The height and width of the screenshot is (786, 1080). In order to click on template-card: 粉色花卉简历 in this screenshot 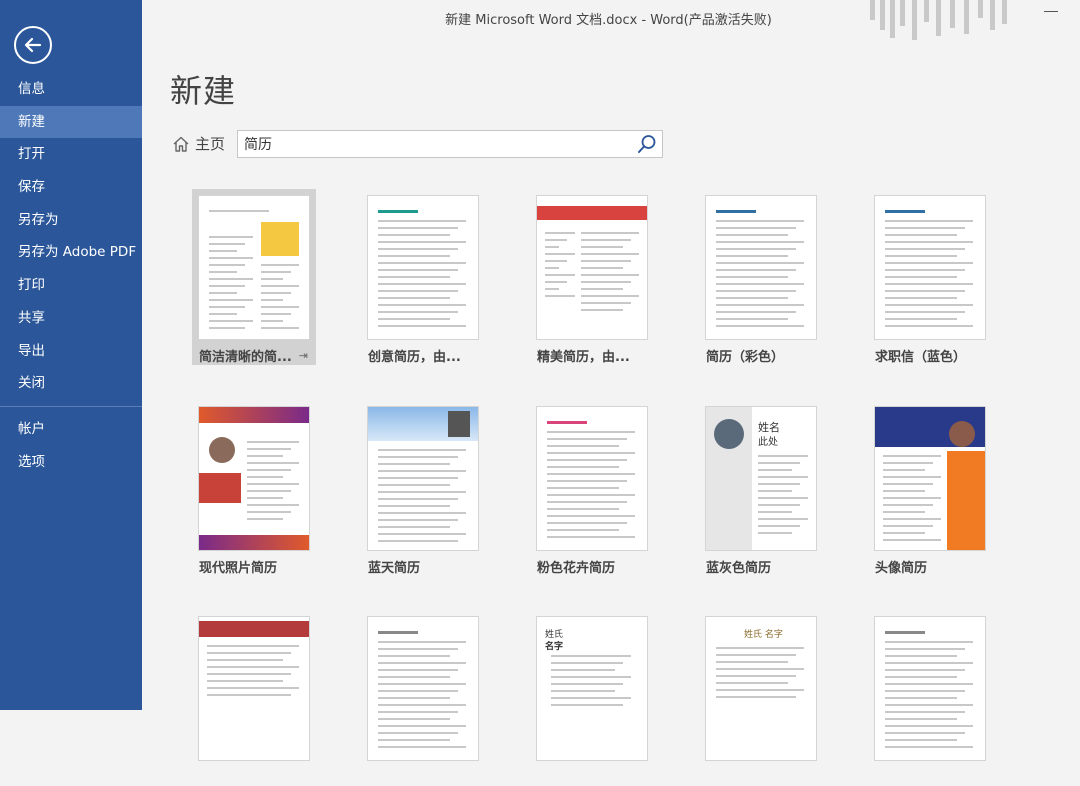, I will do `click(592, 488)`.